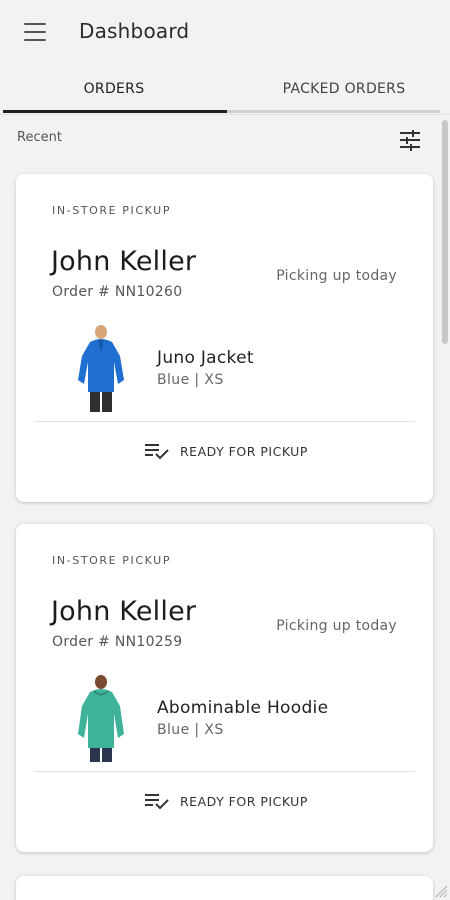  I want to click on top-app-bar: Dashboard, so click(225, 33).